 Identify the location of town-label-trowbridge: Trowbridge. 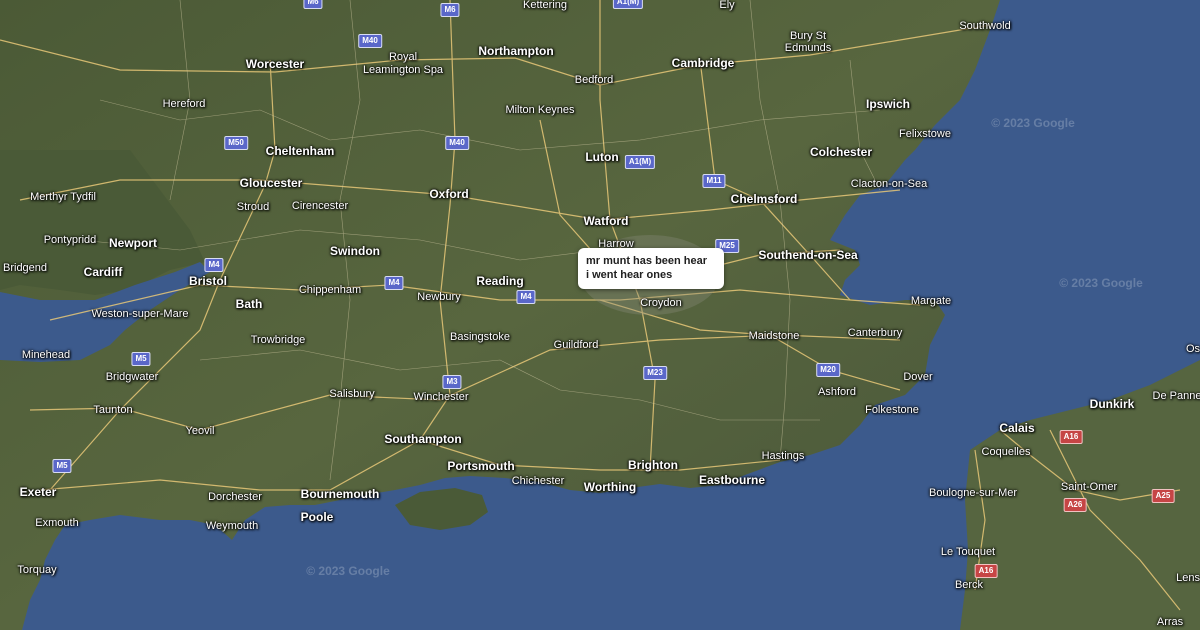
(278, 340).